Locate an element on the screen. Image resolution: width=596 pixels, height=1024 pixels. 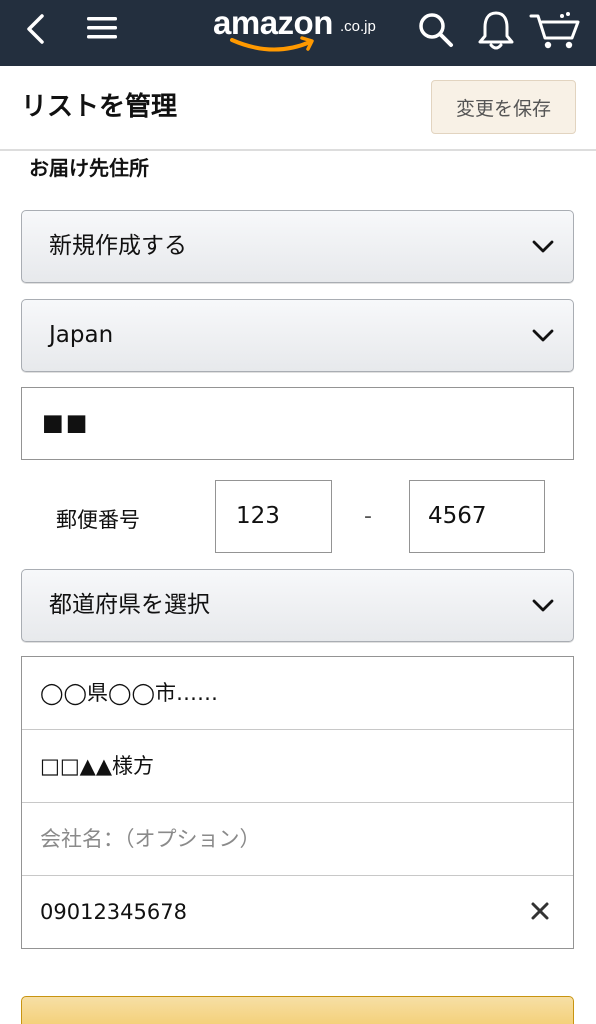
company-name-input: 会社名：（オプション） is located at coordinates (297, 839).